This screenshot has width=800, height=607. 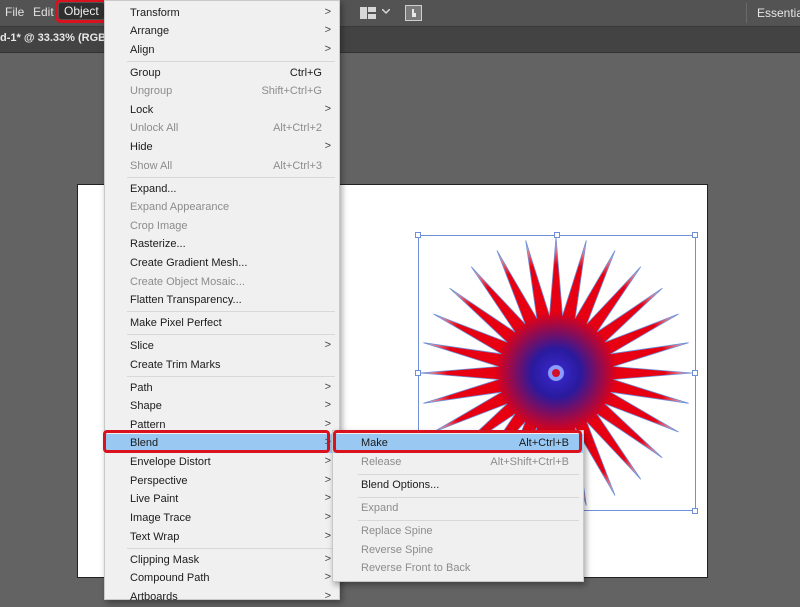 What do you see at coordinates (222, 578) in the screenshot?
I see `menu-item-compound-path: Compound Path >` at bounding box center [222, 578].